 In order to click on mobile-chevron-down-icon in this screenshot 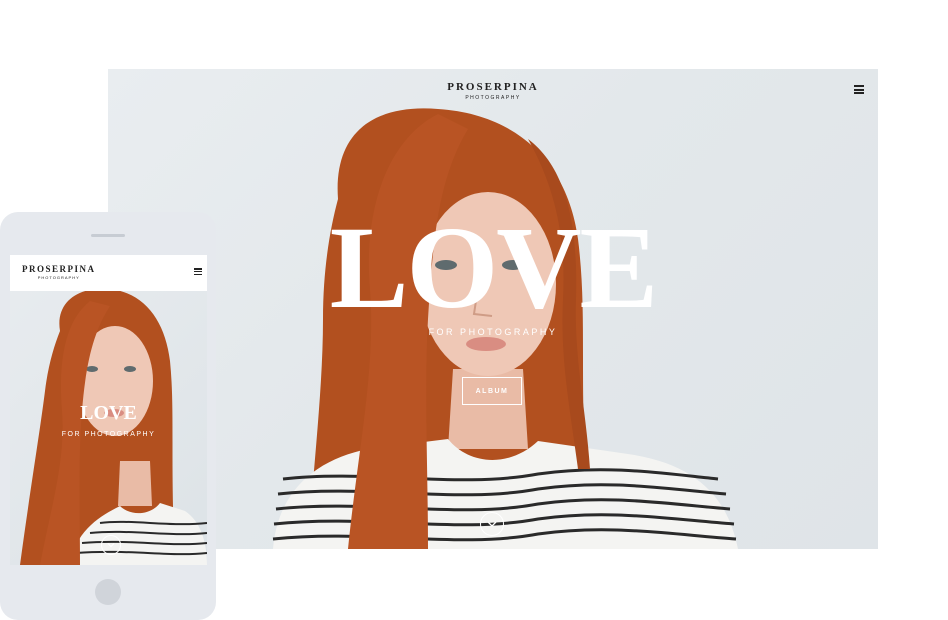, I will do `click(111, 545)`.